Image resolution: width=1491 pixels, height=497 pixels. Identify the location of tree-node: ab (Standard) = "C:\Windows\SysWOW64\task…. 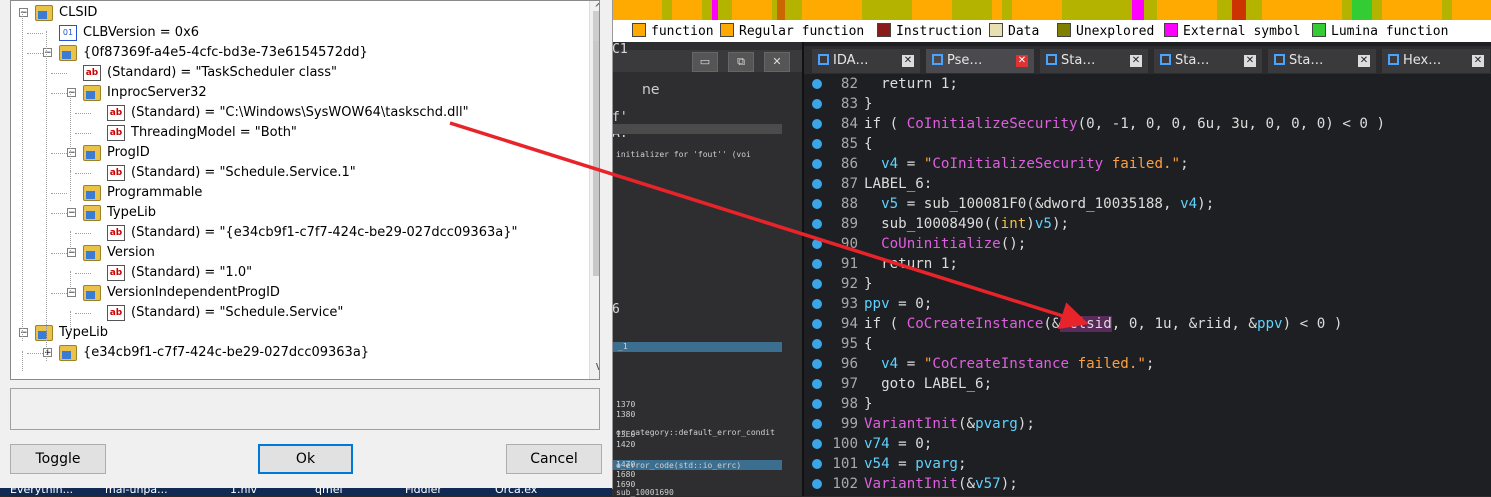
(296, 113).